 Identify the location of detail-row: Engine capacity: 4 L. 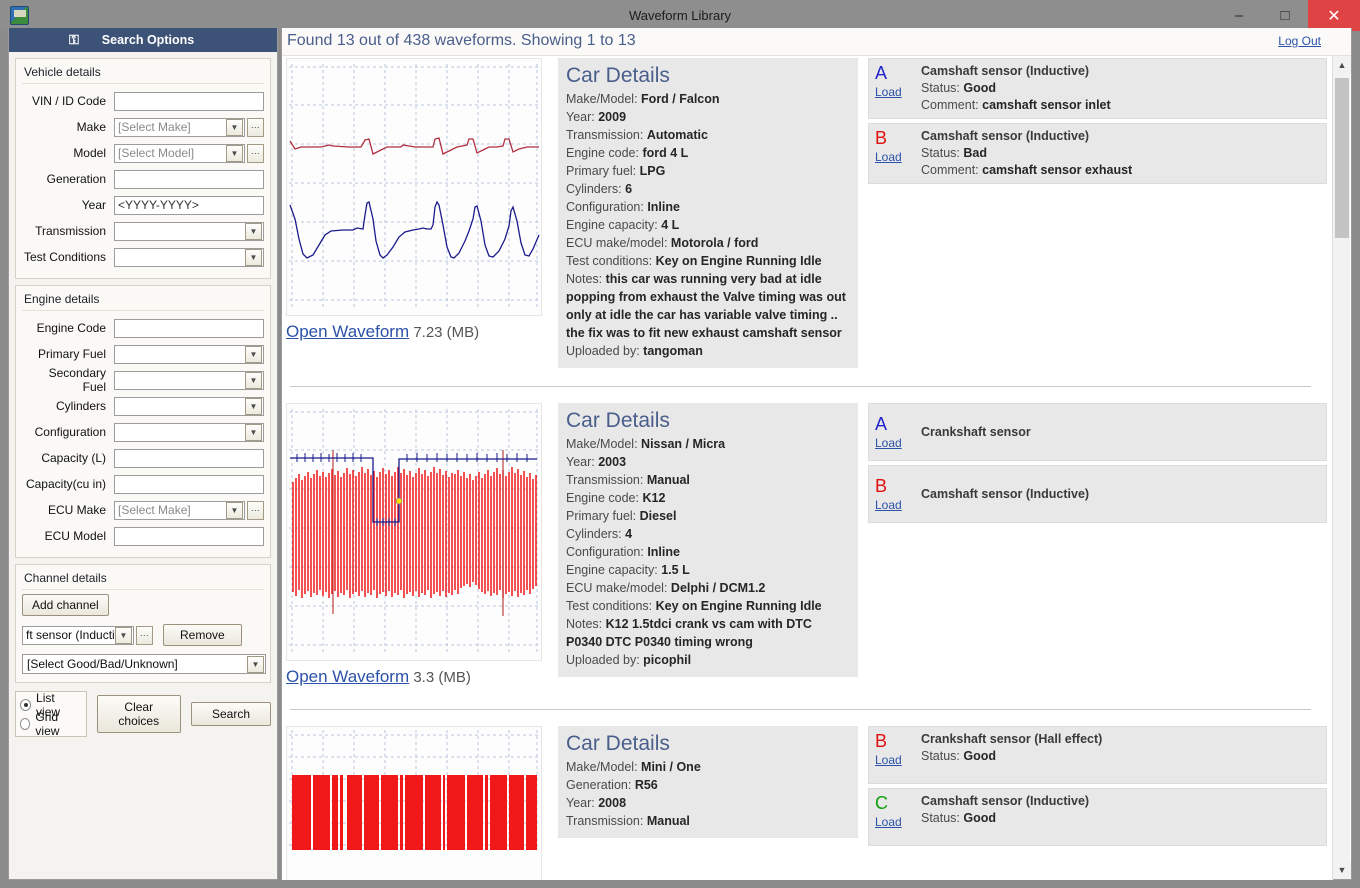
(708, 225).